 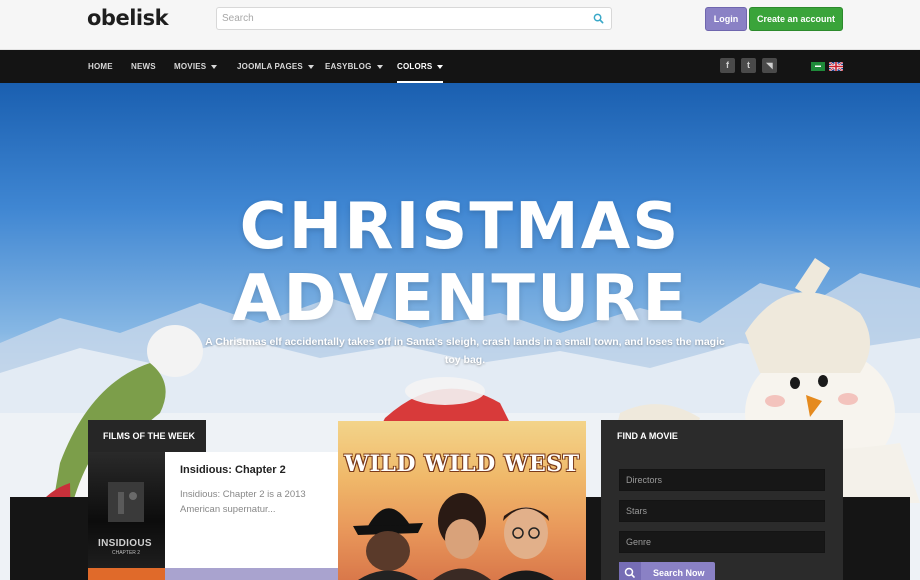 I want to click on stars-field, so click(x=722, y=511).